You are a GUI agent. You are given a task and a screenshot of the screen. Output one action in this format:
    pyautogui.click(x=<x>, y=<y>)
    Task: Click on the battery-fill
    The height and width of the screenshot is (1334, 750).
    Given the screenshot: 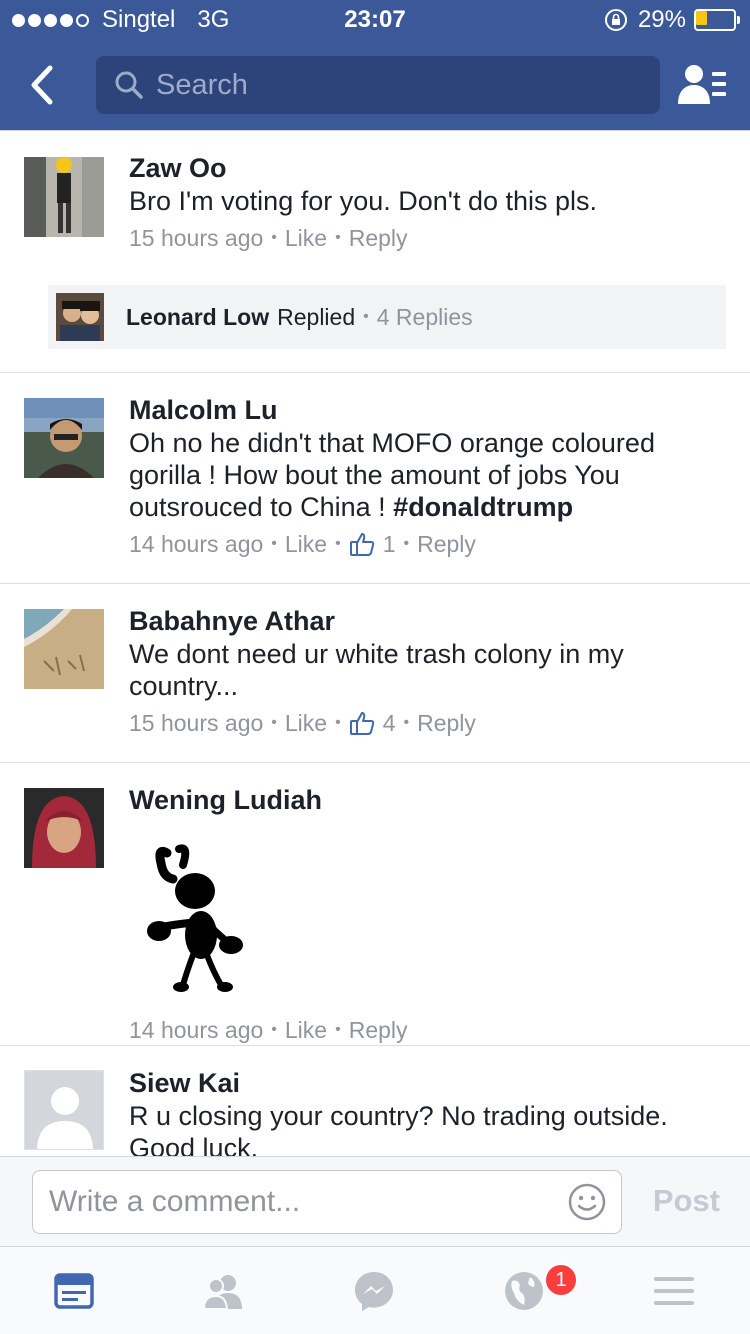 What is the action you would take?
    pyautogui.click(x=701, y=18)
    